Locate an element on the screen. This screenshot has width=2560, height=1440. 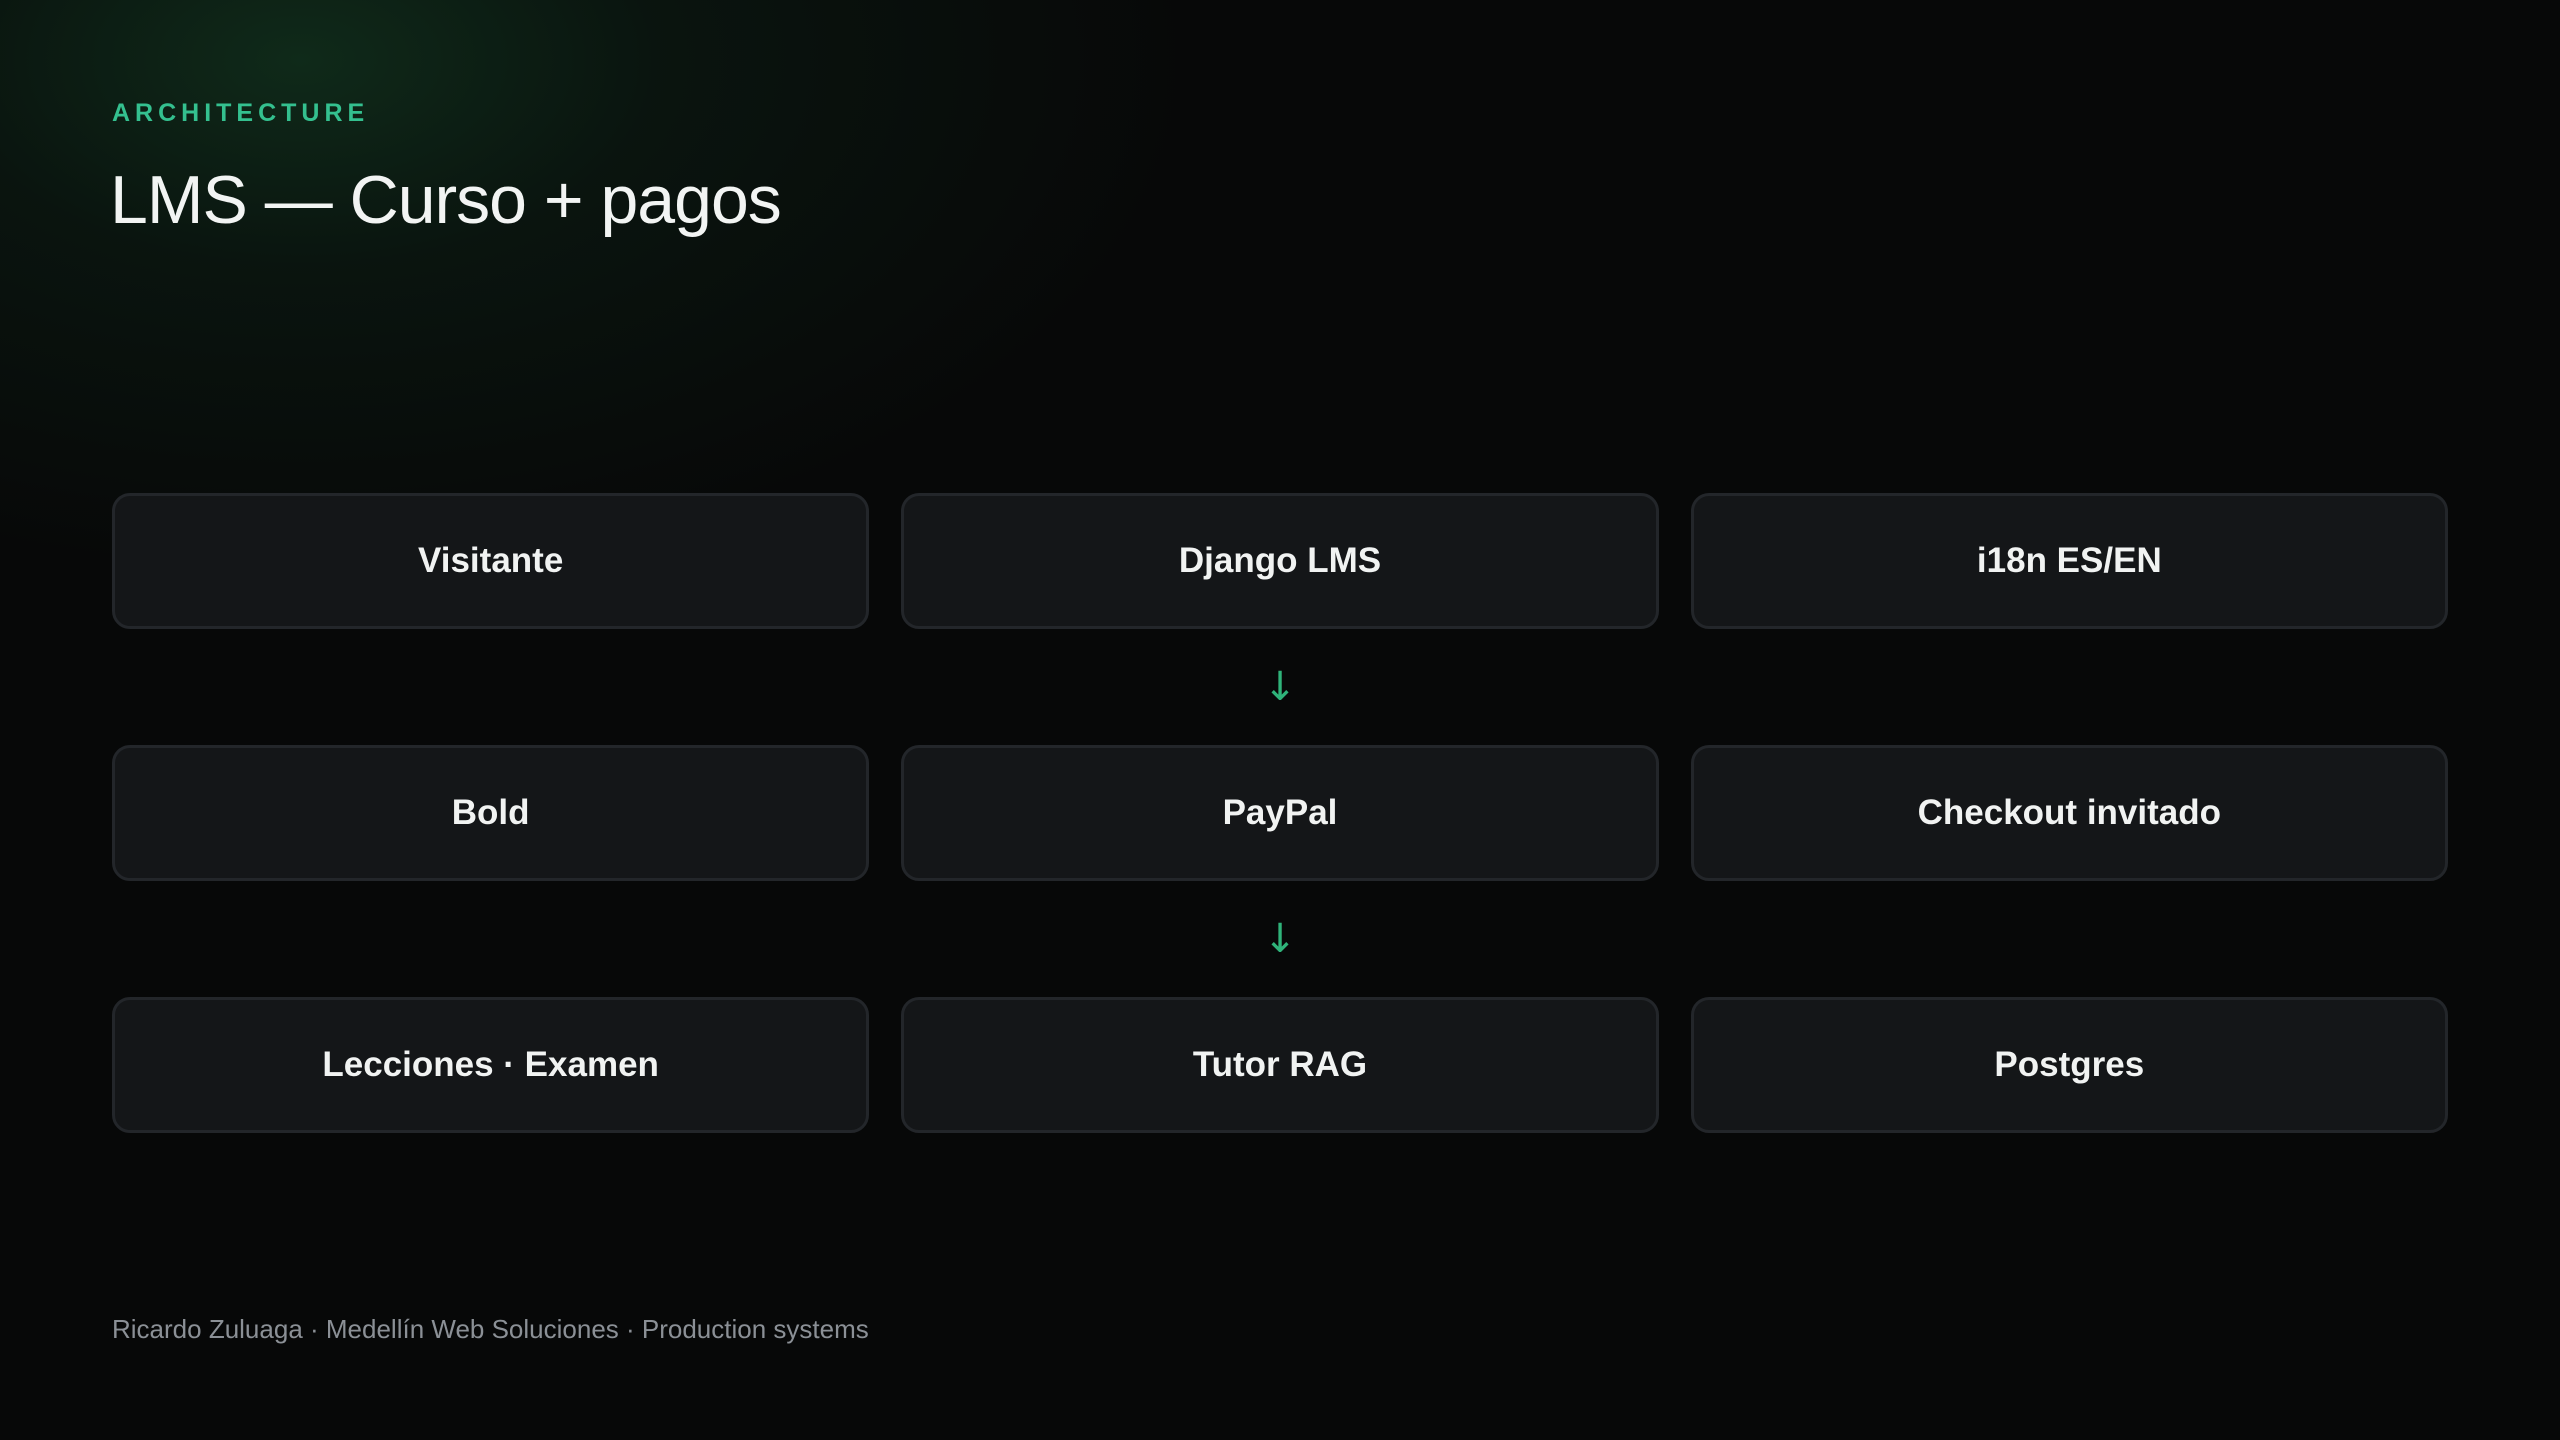
diagram-row-2: Bold PayPal Checkout invitado is located at coordinates (1280, 813).